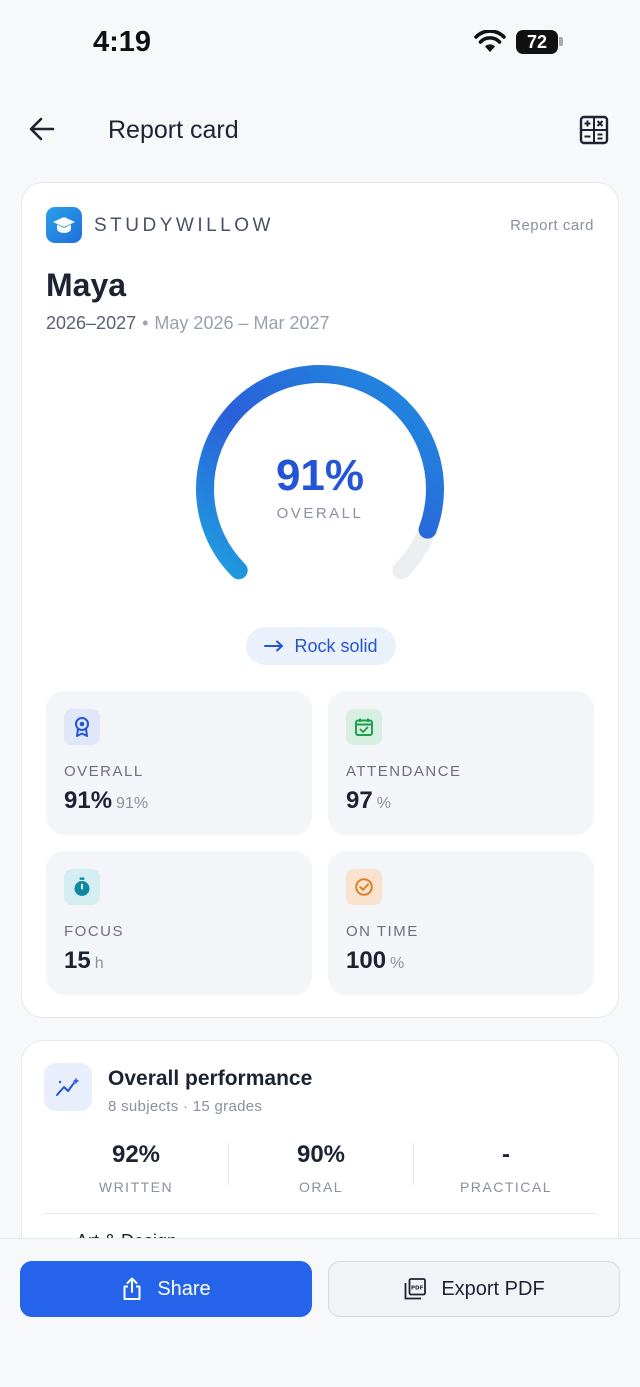 Image resolution: width=640 pixels, height=1387 pixels. I want to click on share-button: Share, so click(166, 1289).